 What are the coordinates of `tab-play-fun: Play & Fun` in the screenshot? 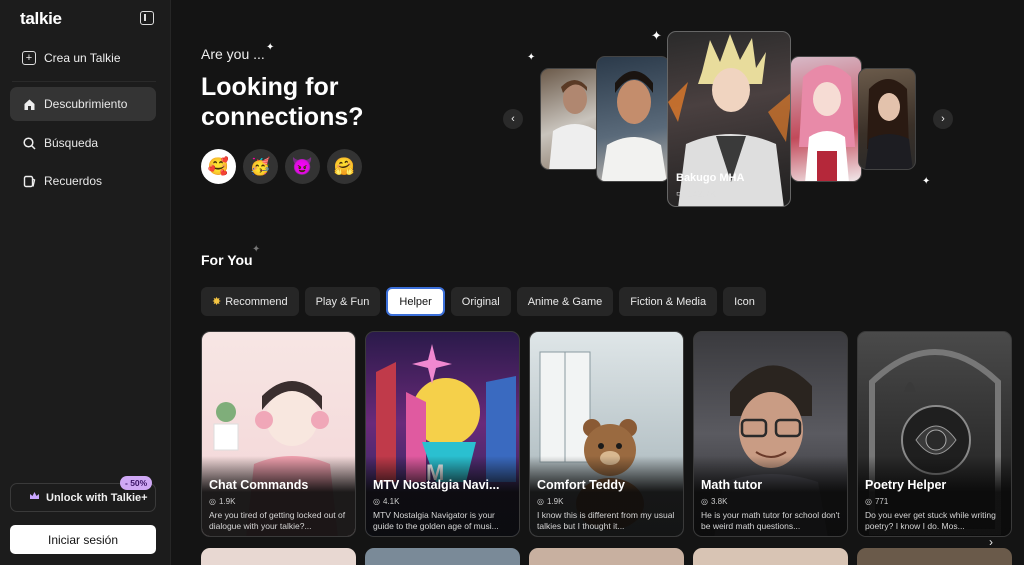 It's located at (342, 301).